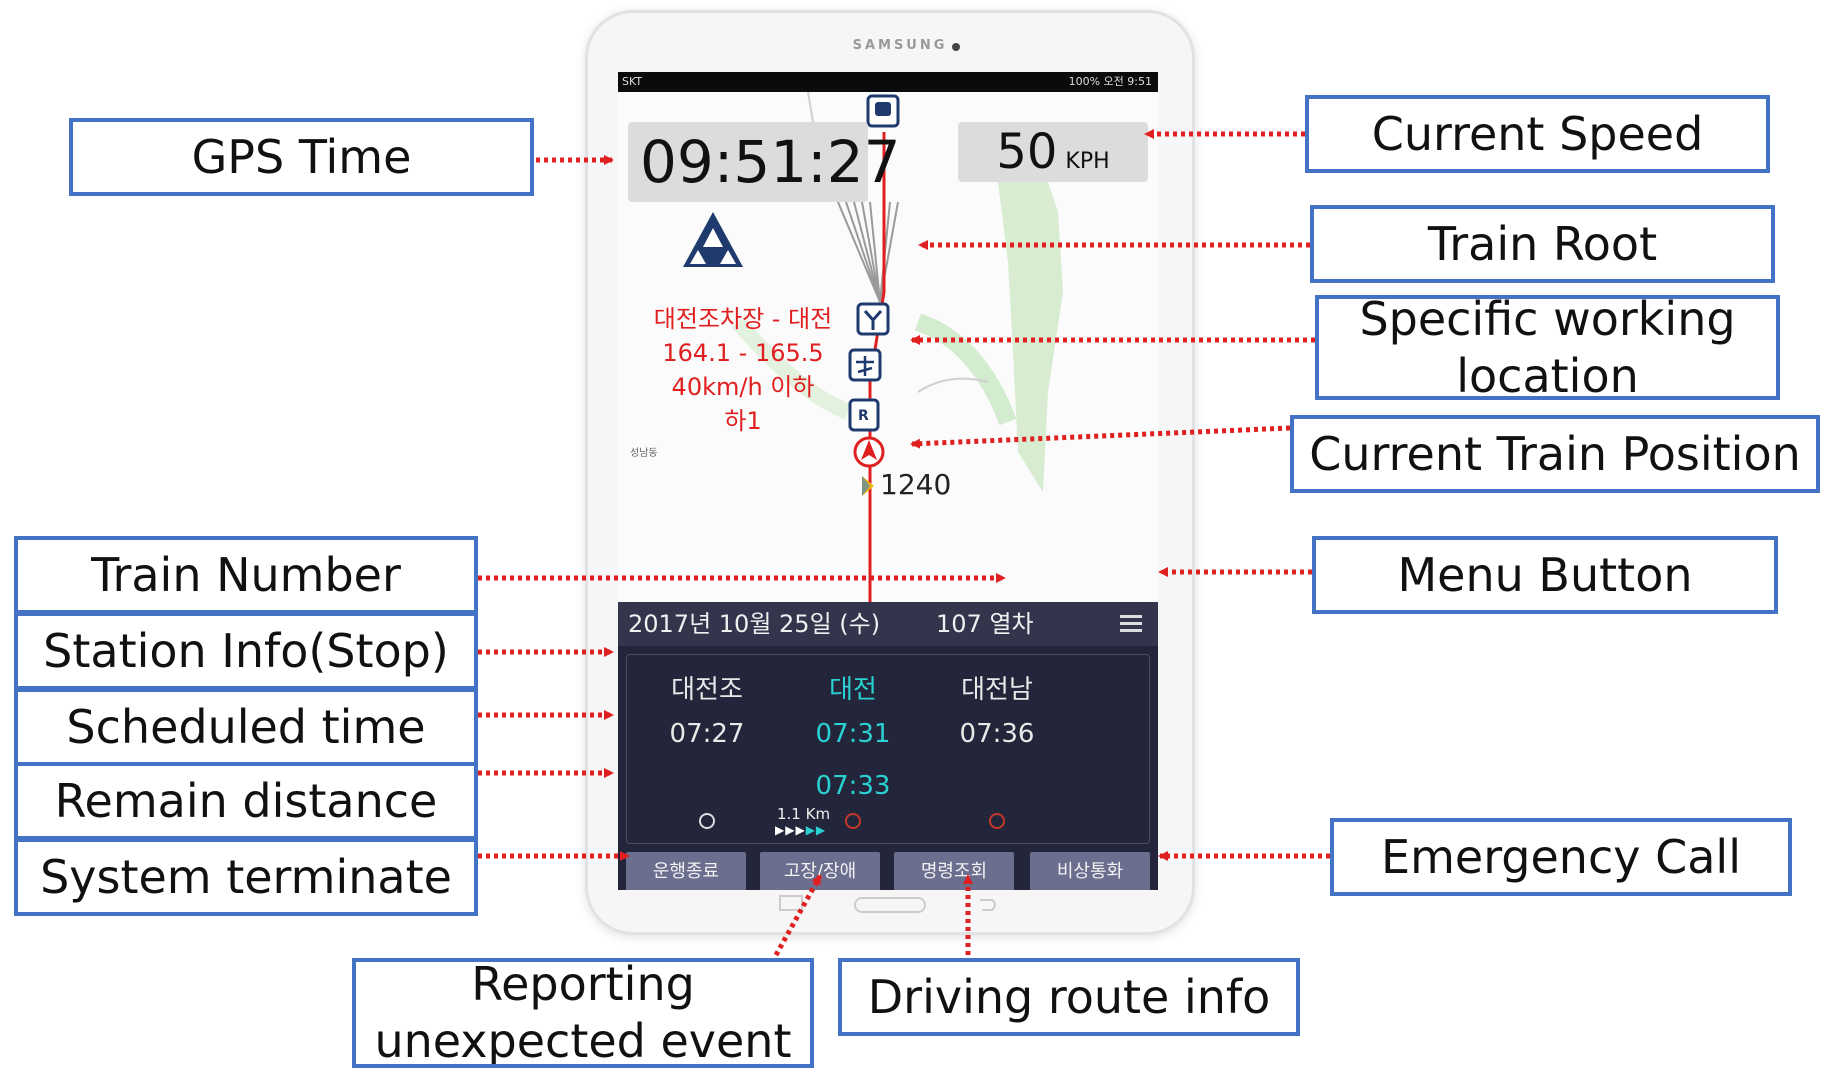 The image size is (1822, 1068). What do you see at coordinates (246, 727) in the screenshot?
I see `label-scheduled-time: Scheduled time` at bounding box center [246, 727].